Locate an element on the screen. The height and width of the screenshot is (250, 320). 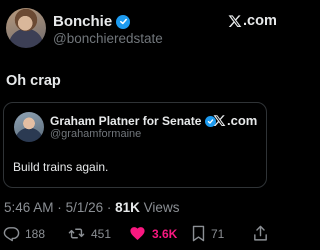
post-time: 5:46 AM is located at coordinates (29, 207).